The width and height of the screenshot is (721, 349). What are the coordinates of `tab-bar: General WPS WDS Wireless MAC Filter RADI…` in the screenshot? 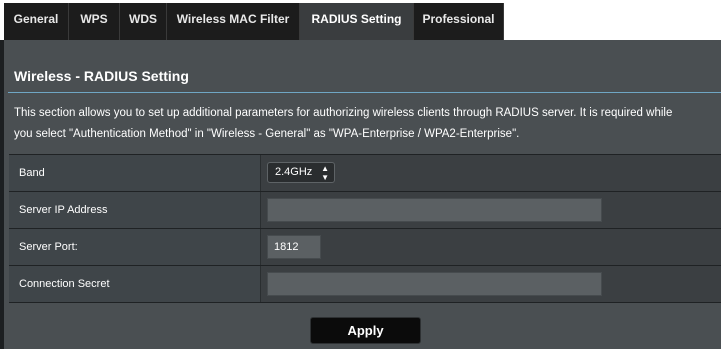 It's located at (360, 20).